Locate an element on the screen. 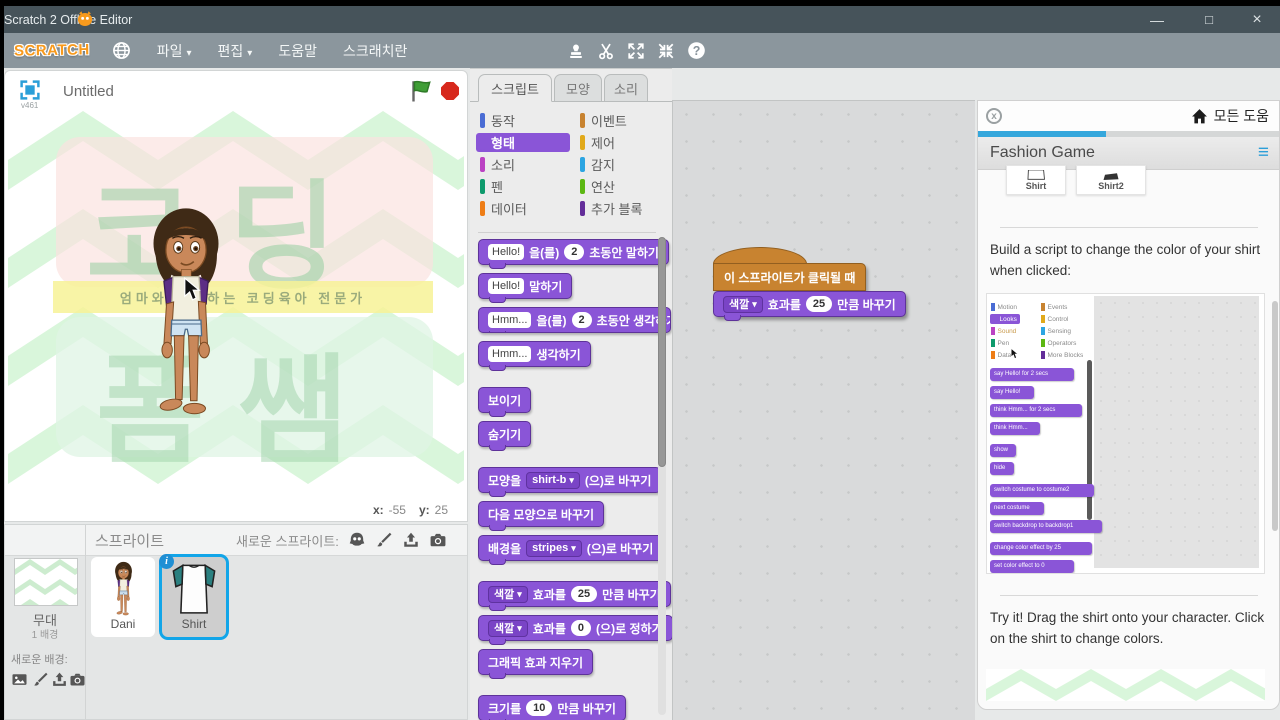 The height and width of the screenshot is (720, 1280). close-tips-icon: x is located at coordinates (994, 116).